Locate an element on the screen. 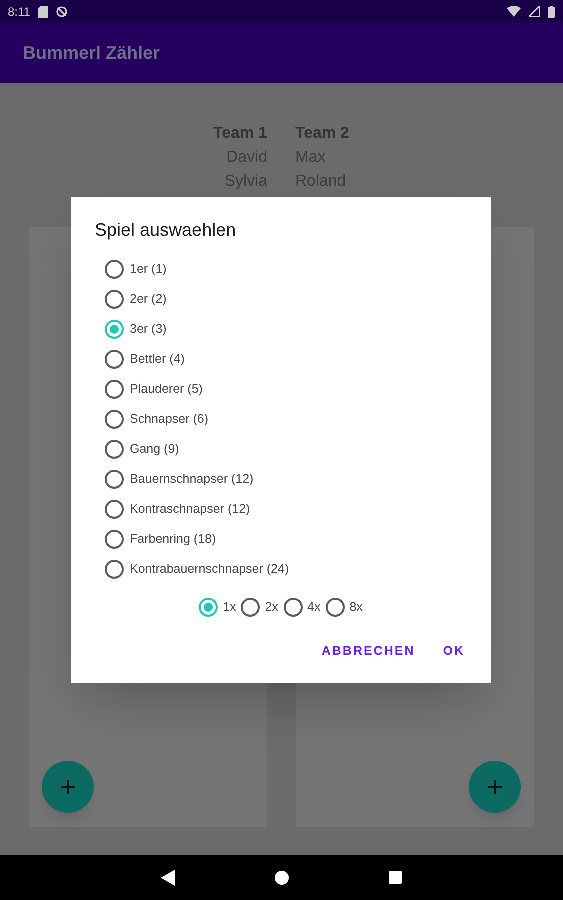 This screenshot has height=900, width=563. radio-label: Plauderer (5) is located at coordinates (166, 389).